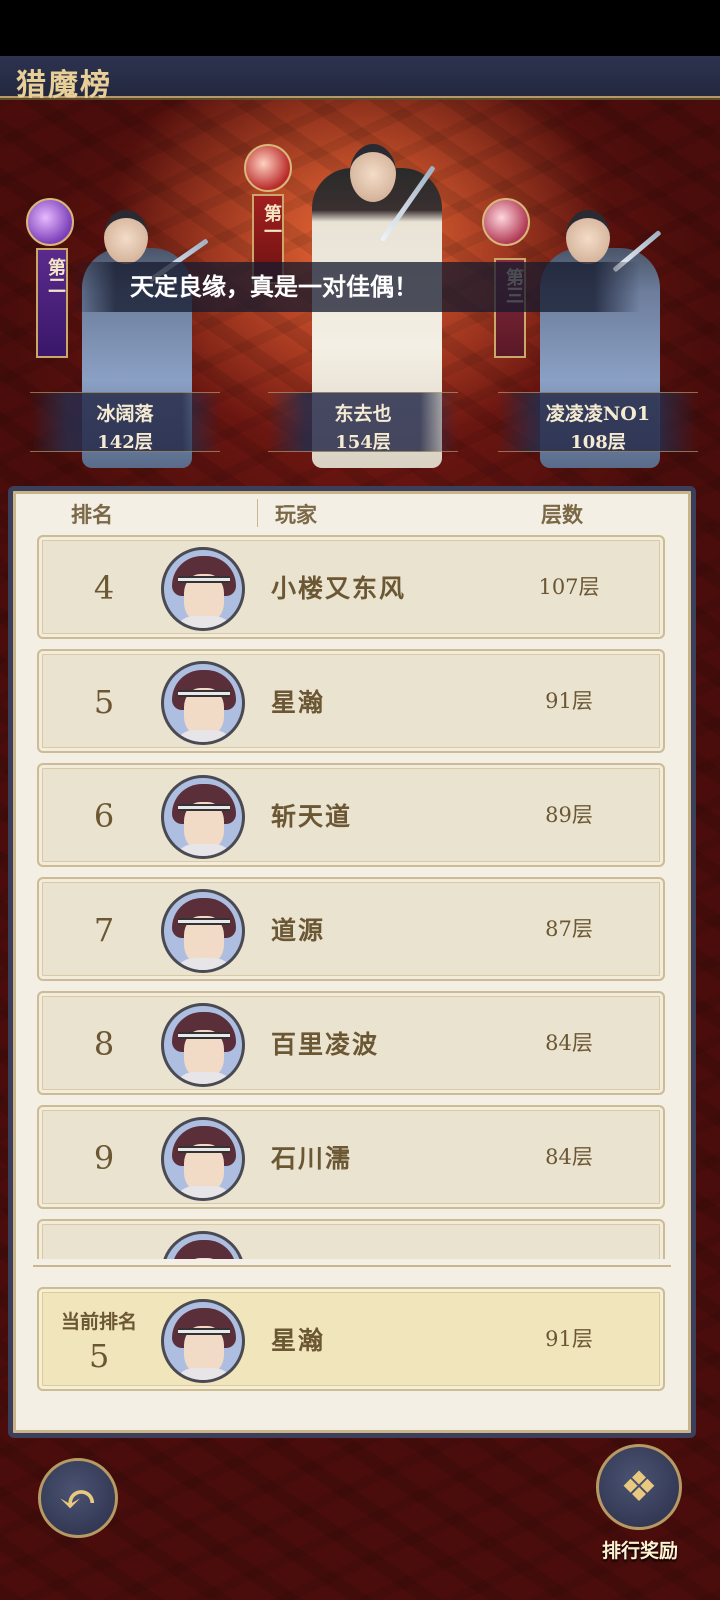  What do you see at coordinates (99, 1322) in the screenshot?
I see `current-rank-label: 当前排名` at bounding box center [99, 1322].